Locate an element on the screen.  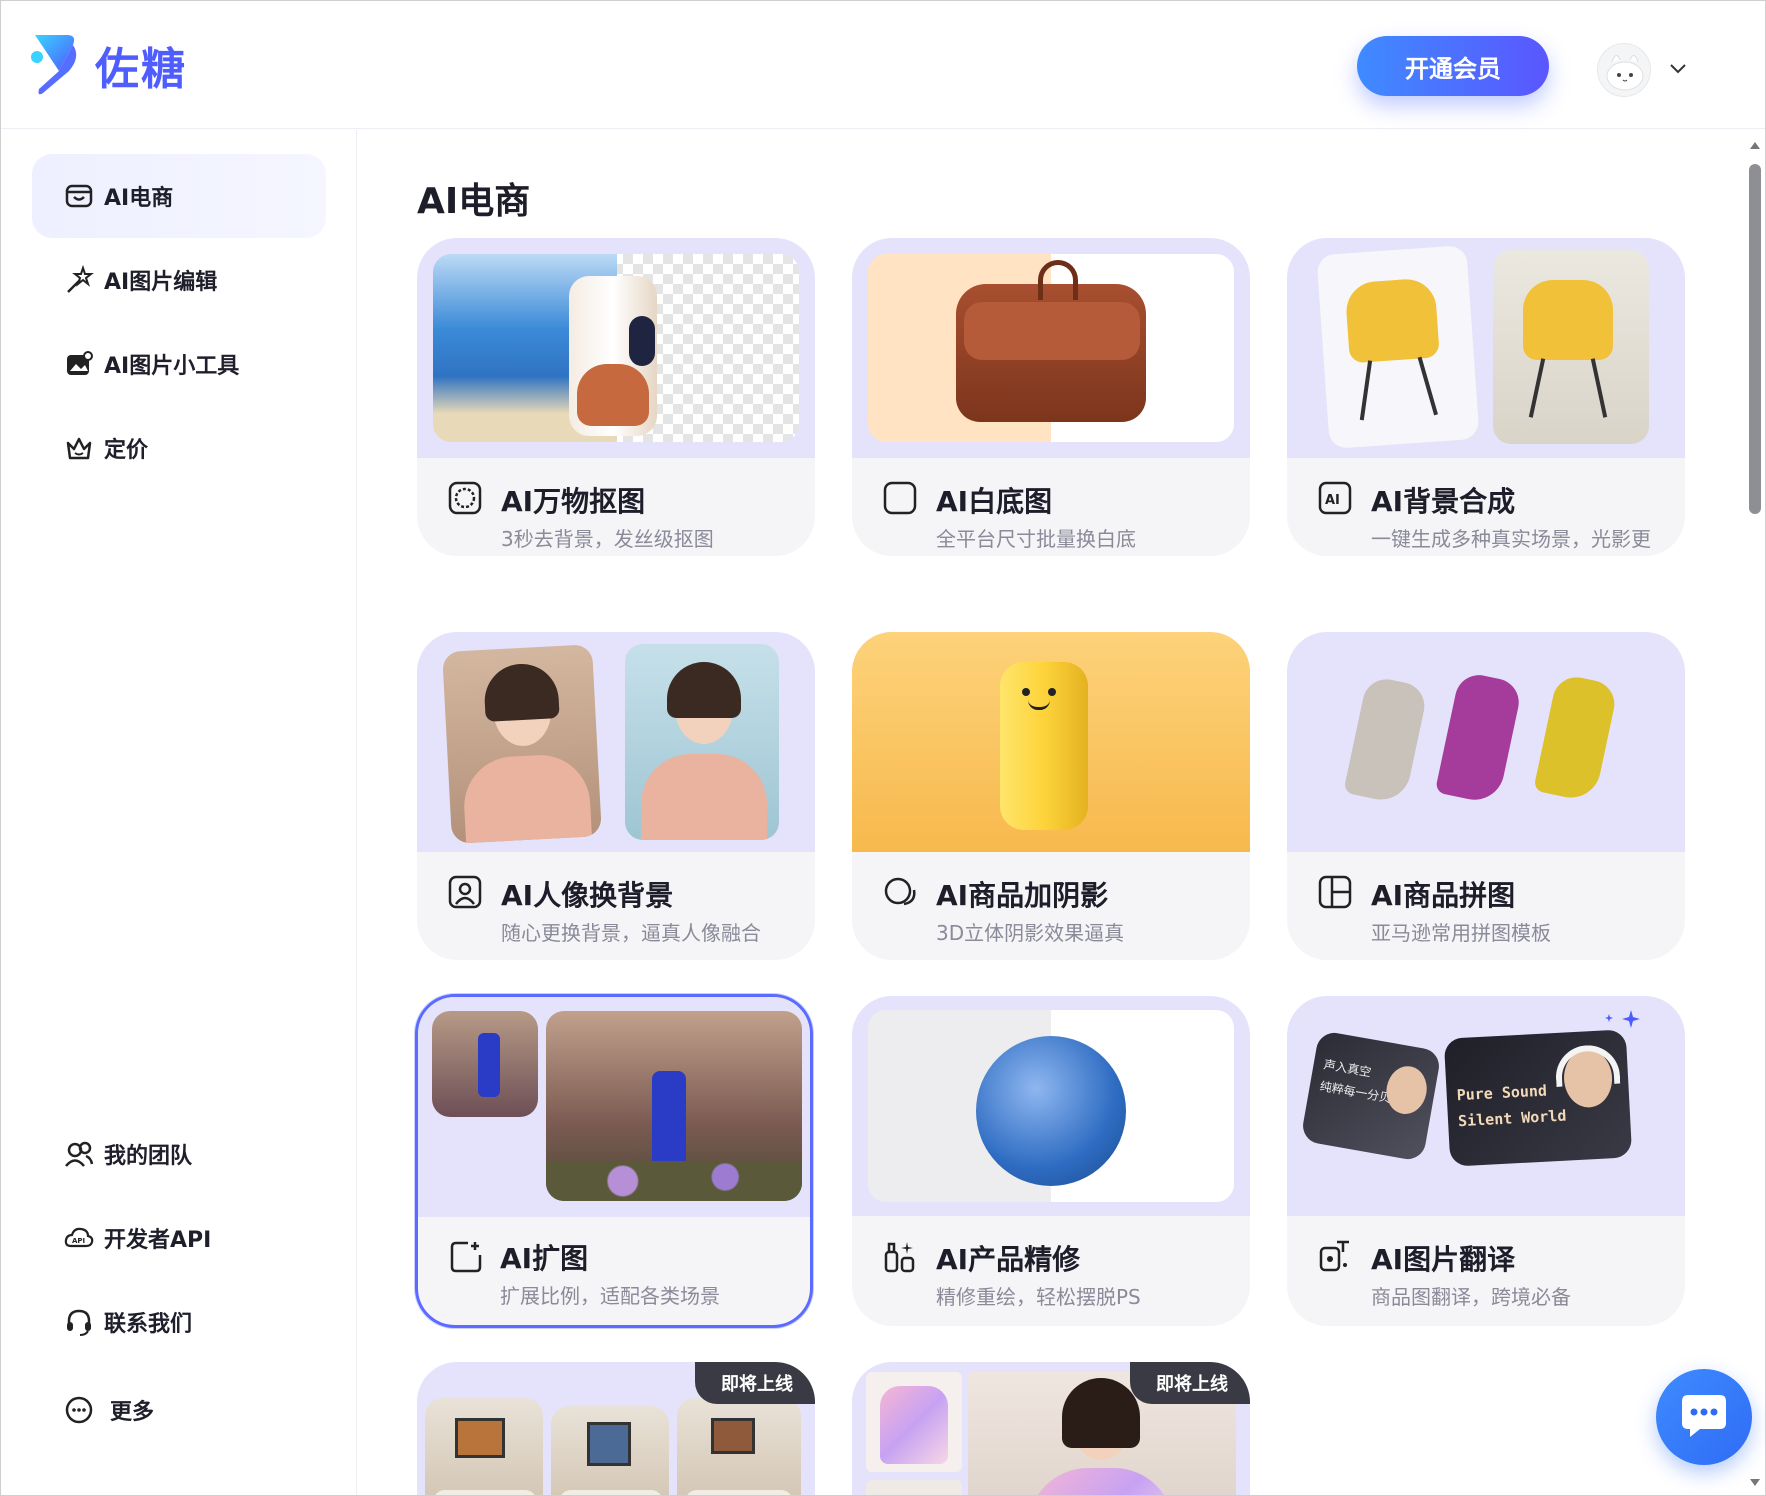
card-ai-white-background: AI白底图 全平台尺寸批量换白底 is located at coordinates (1051, 397).